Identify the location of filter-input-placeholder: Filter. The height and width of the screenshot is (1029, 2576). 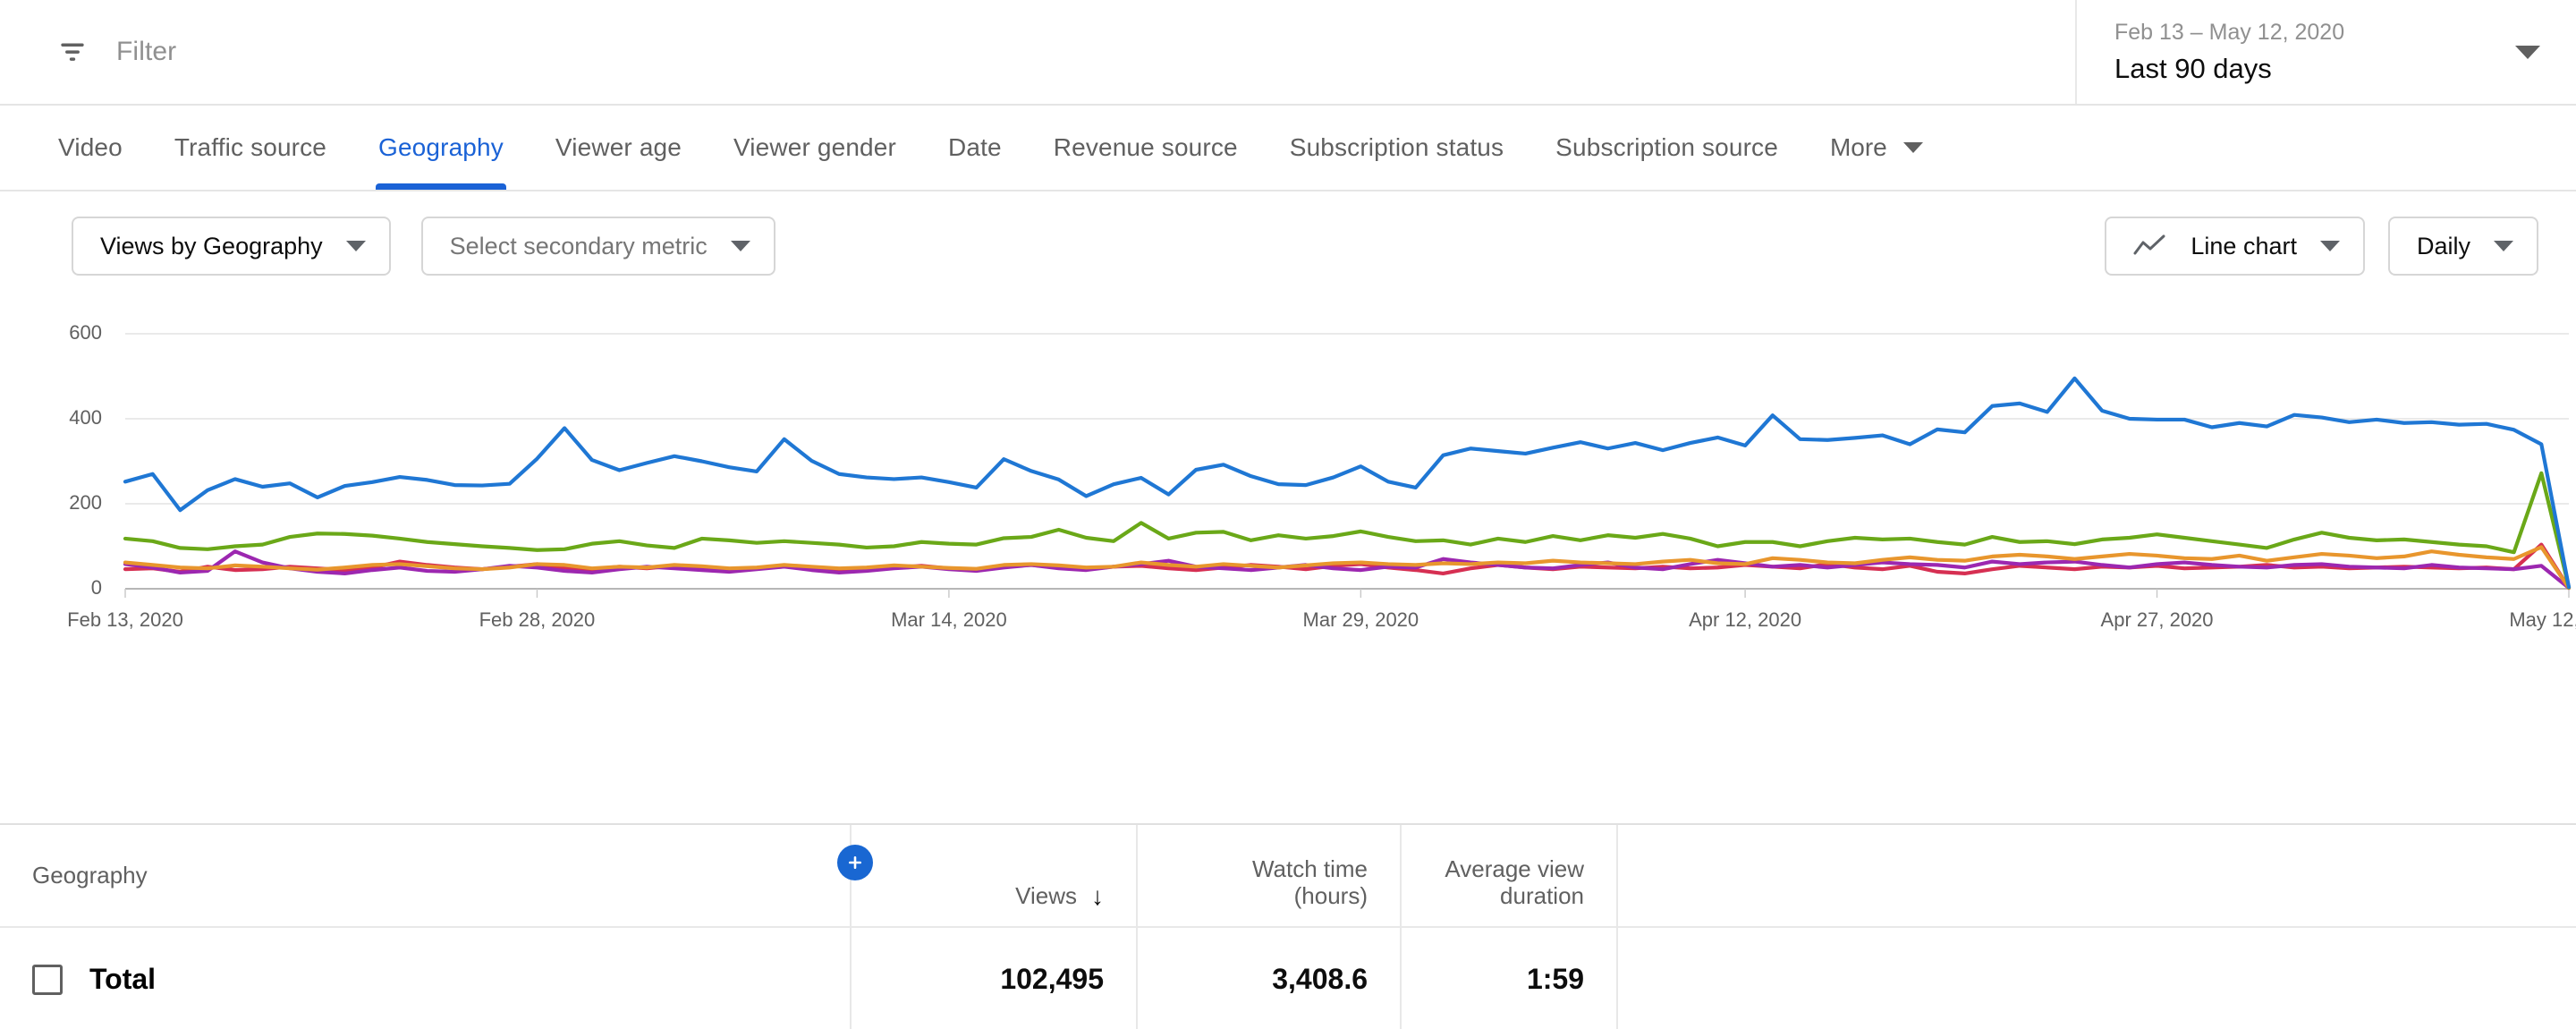
(146, 52).